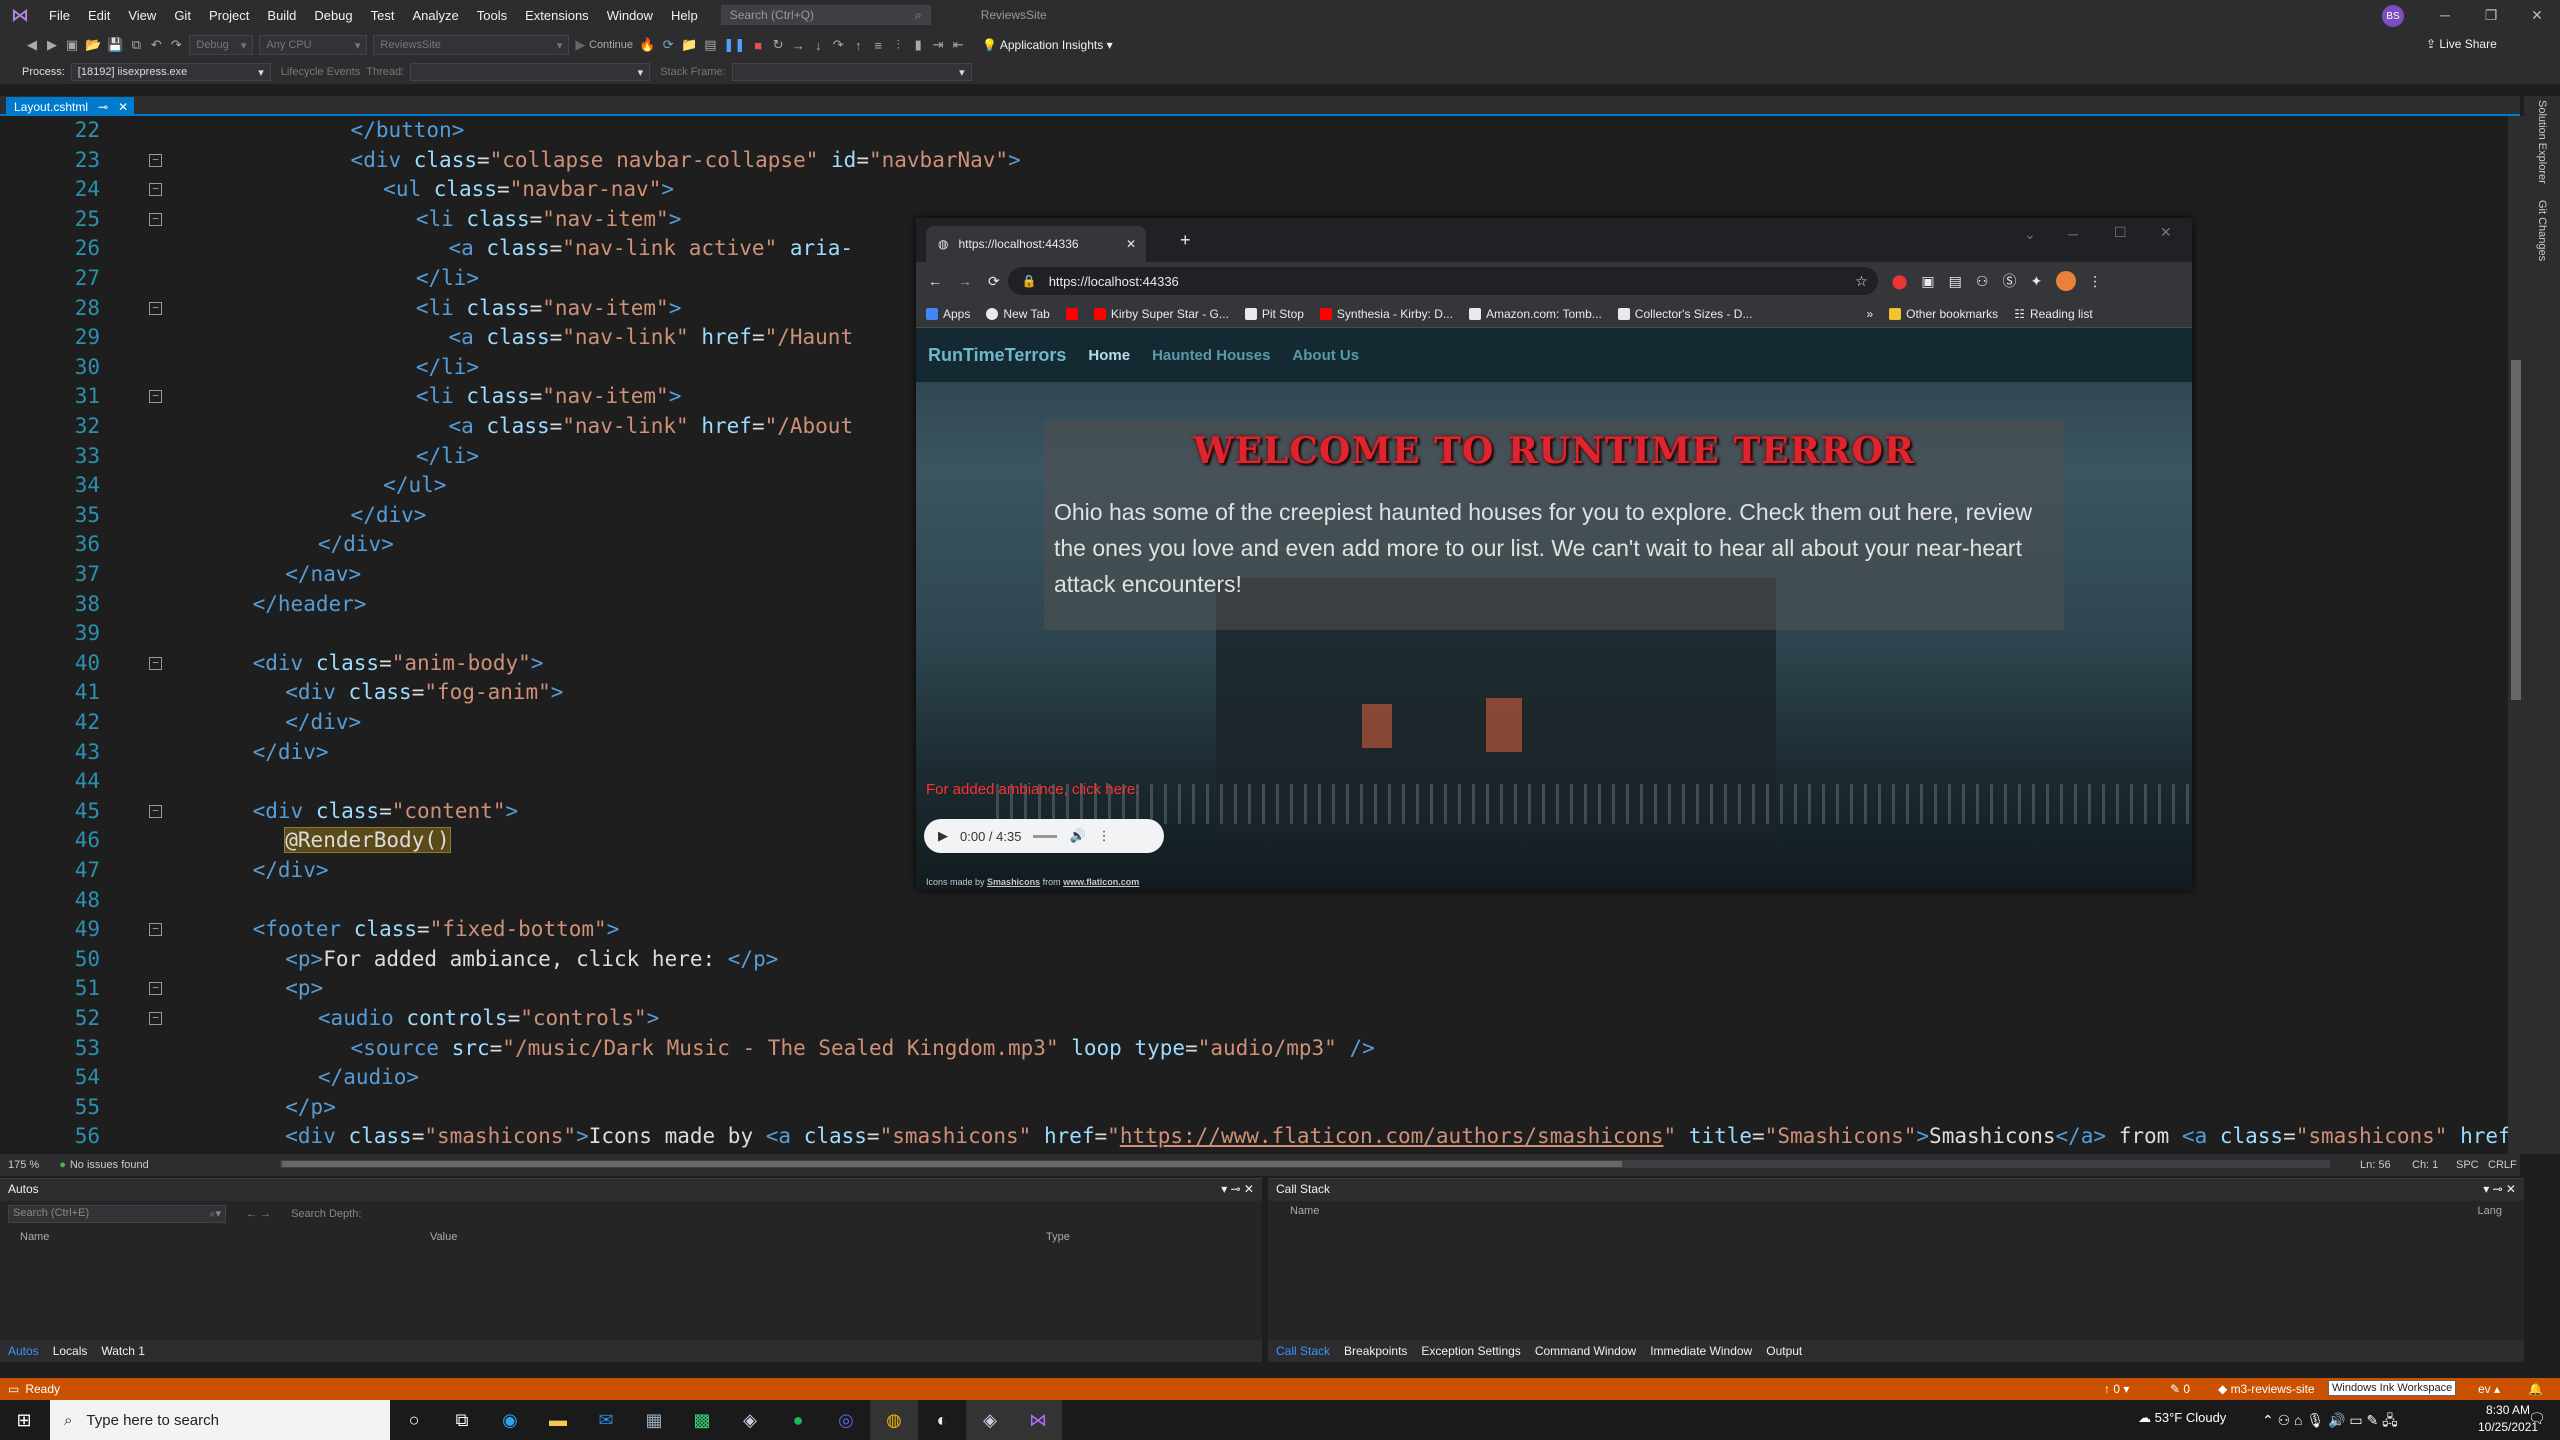 This screenshot has width=2560, height=1440. Describe the element at coordinates (24, 1420) in the screenshot. I see `windows-start-icon: ⊞` at that location.